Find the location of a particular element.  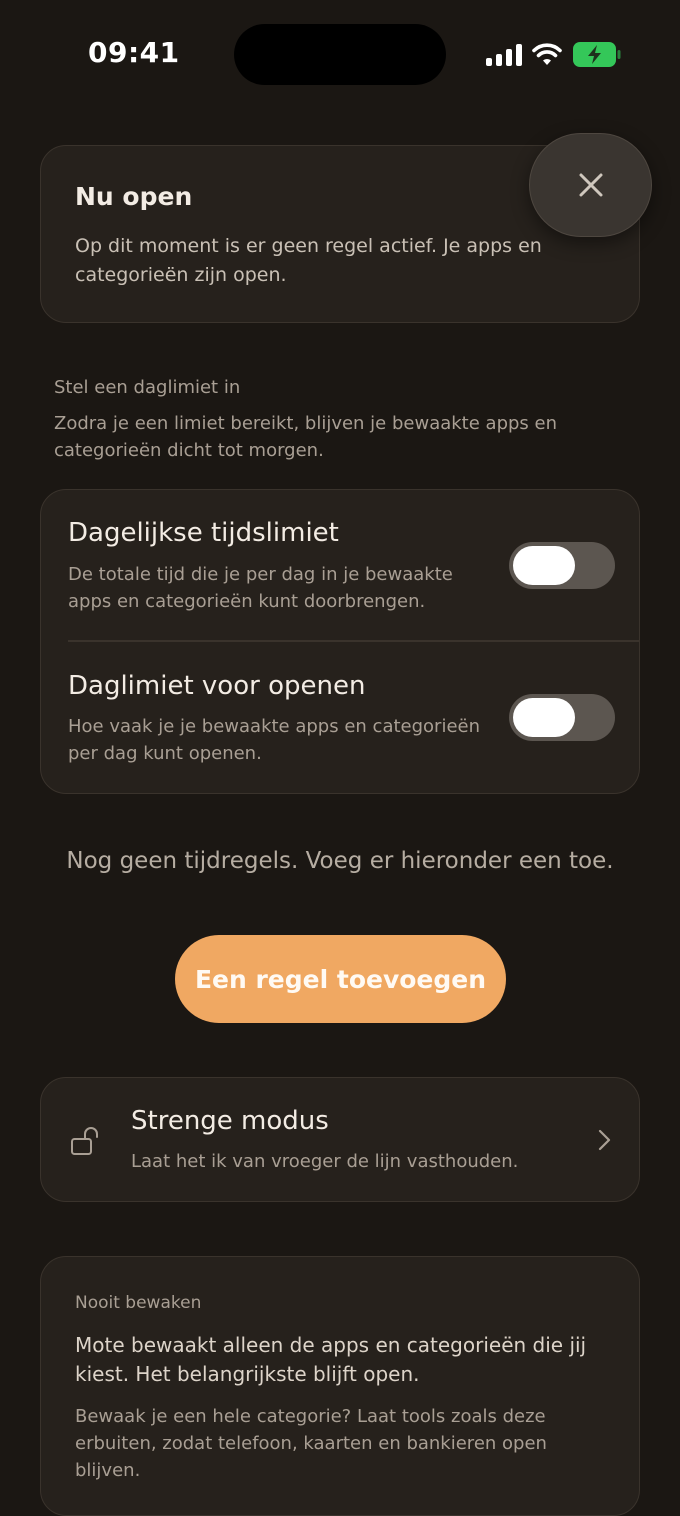

add-rule-button: Een regel toevoegen is located at coordinates (340, 979).